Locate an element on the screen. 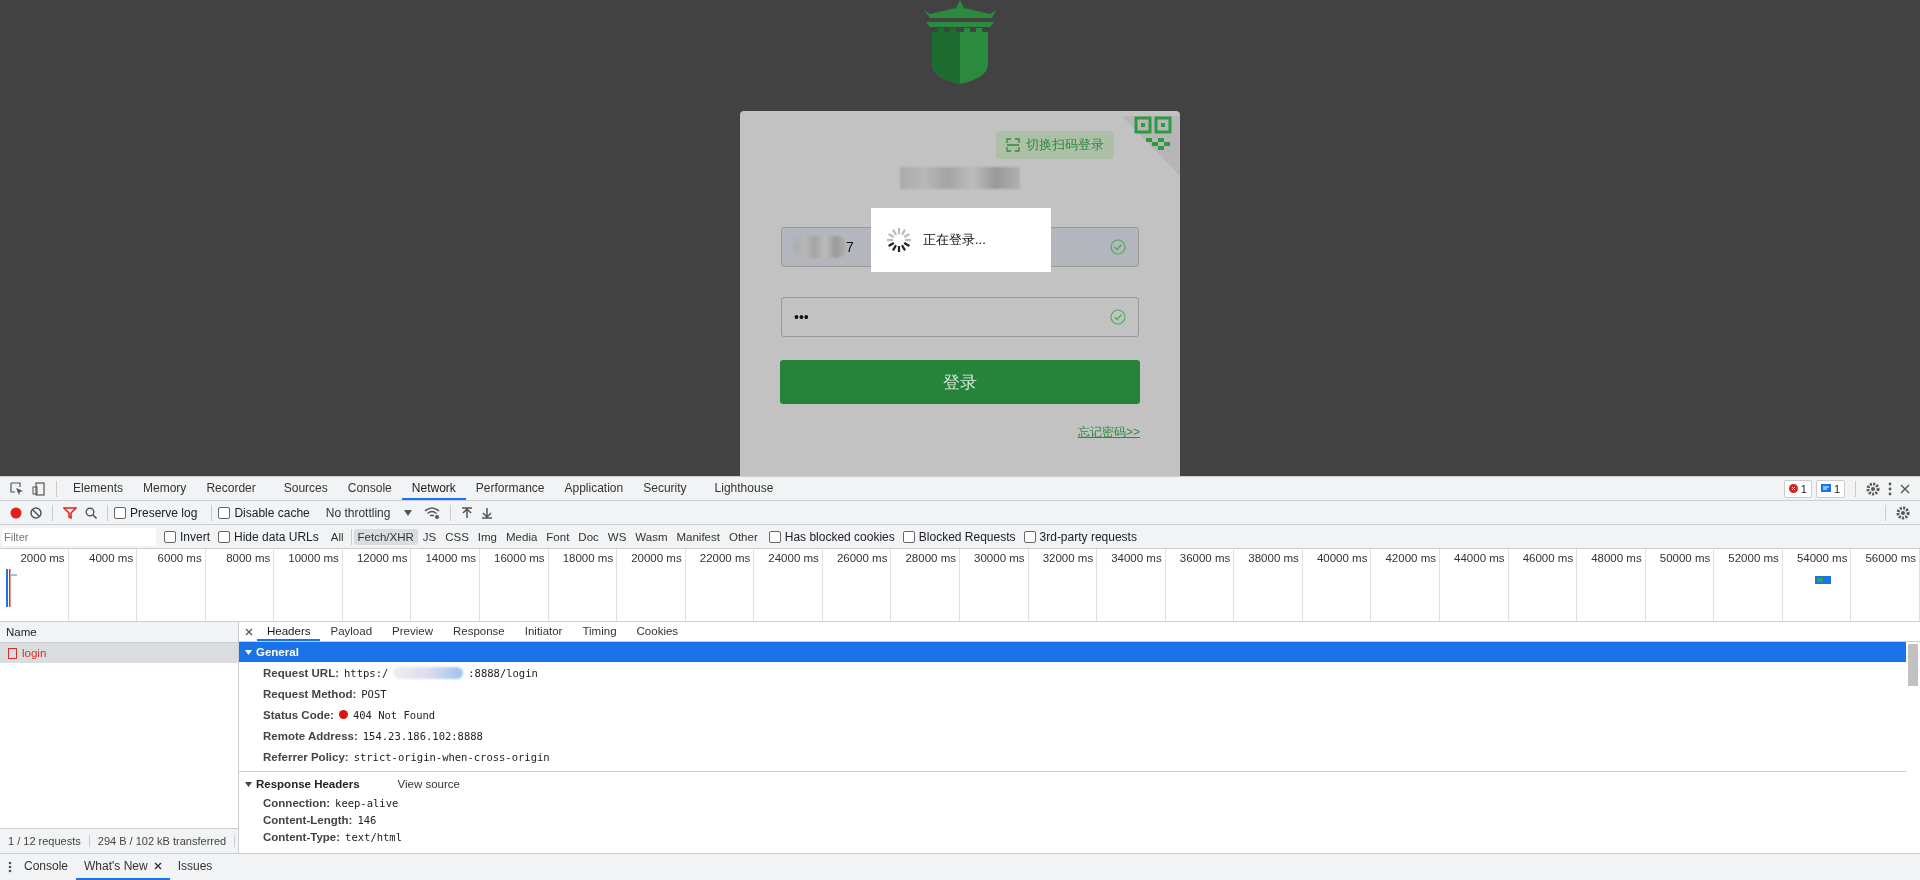 Image resolution: width=1920 pixels, height=880 pixels. header-value: 404 Not Found is located at coordinates (394, 714).